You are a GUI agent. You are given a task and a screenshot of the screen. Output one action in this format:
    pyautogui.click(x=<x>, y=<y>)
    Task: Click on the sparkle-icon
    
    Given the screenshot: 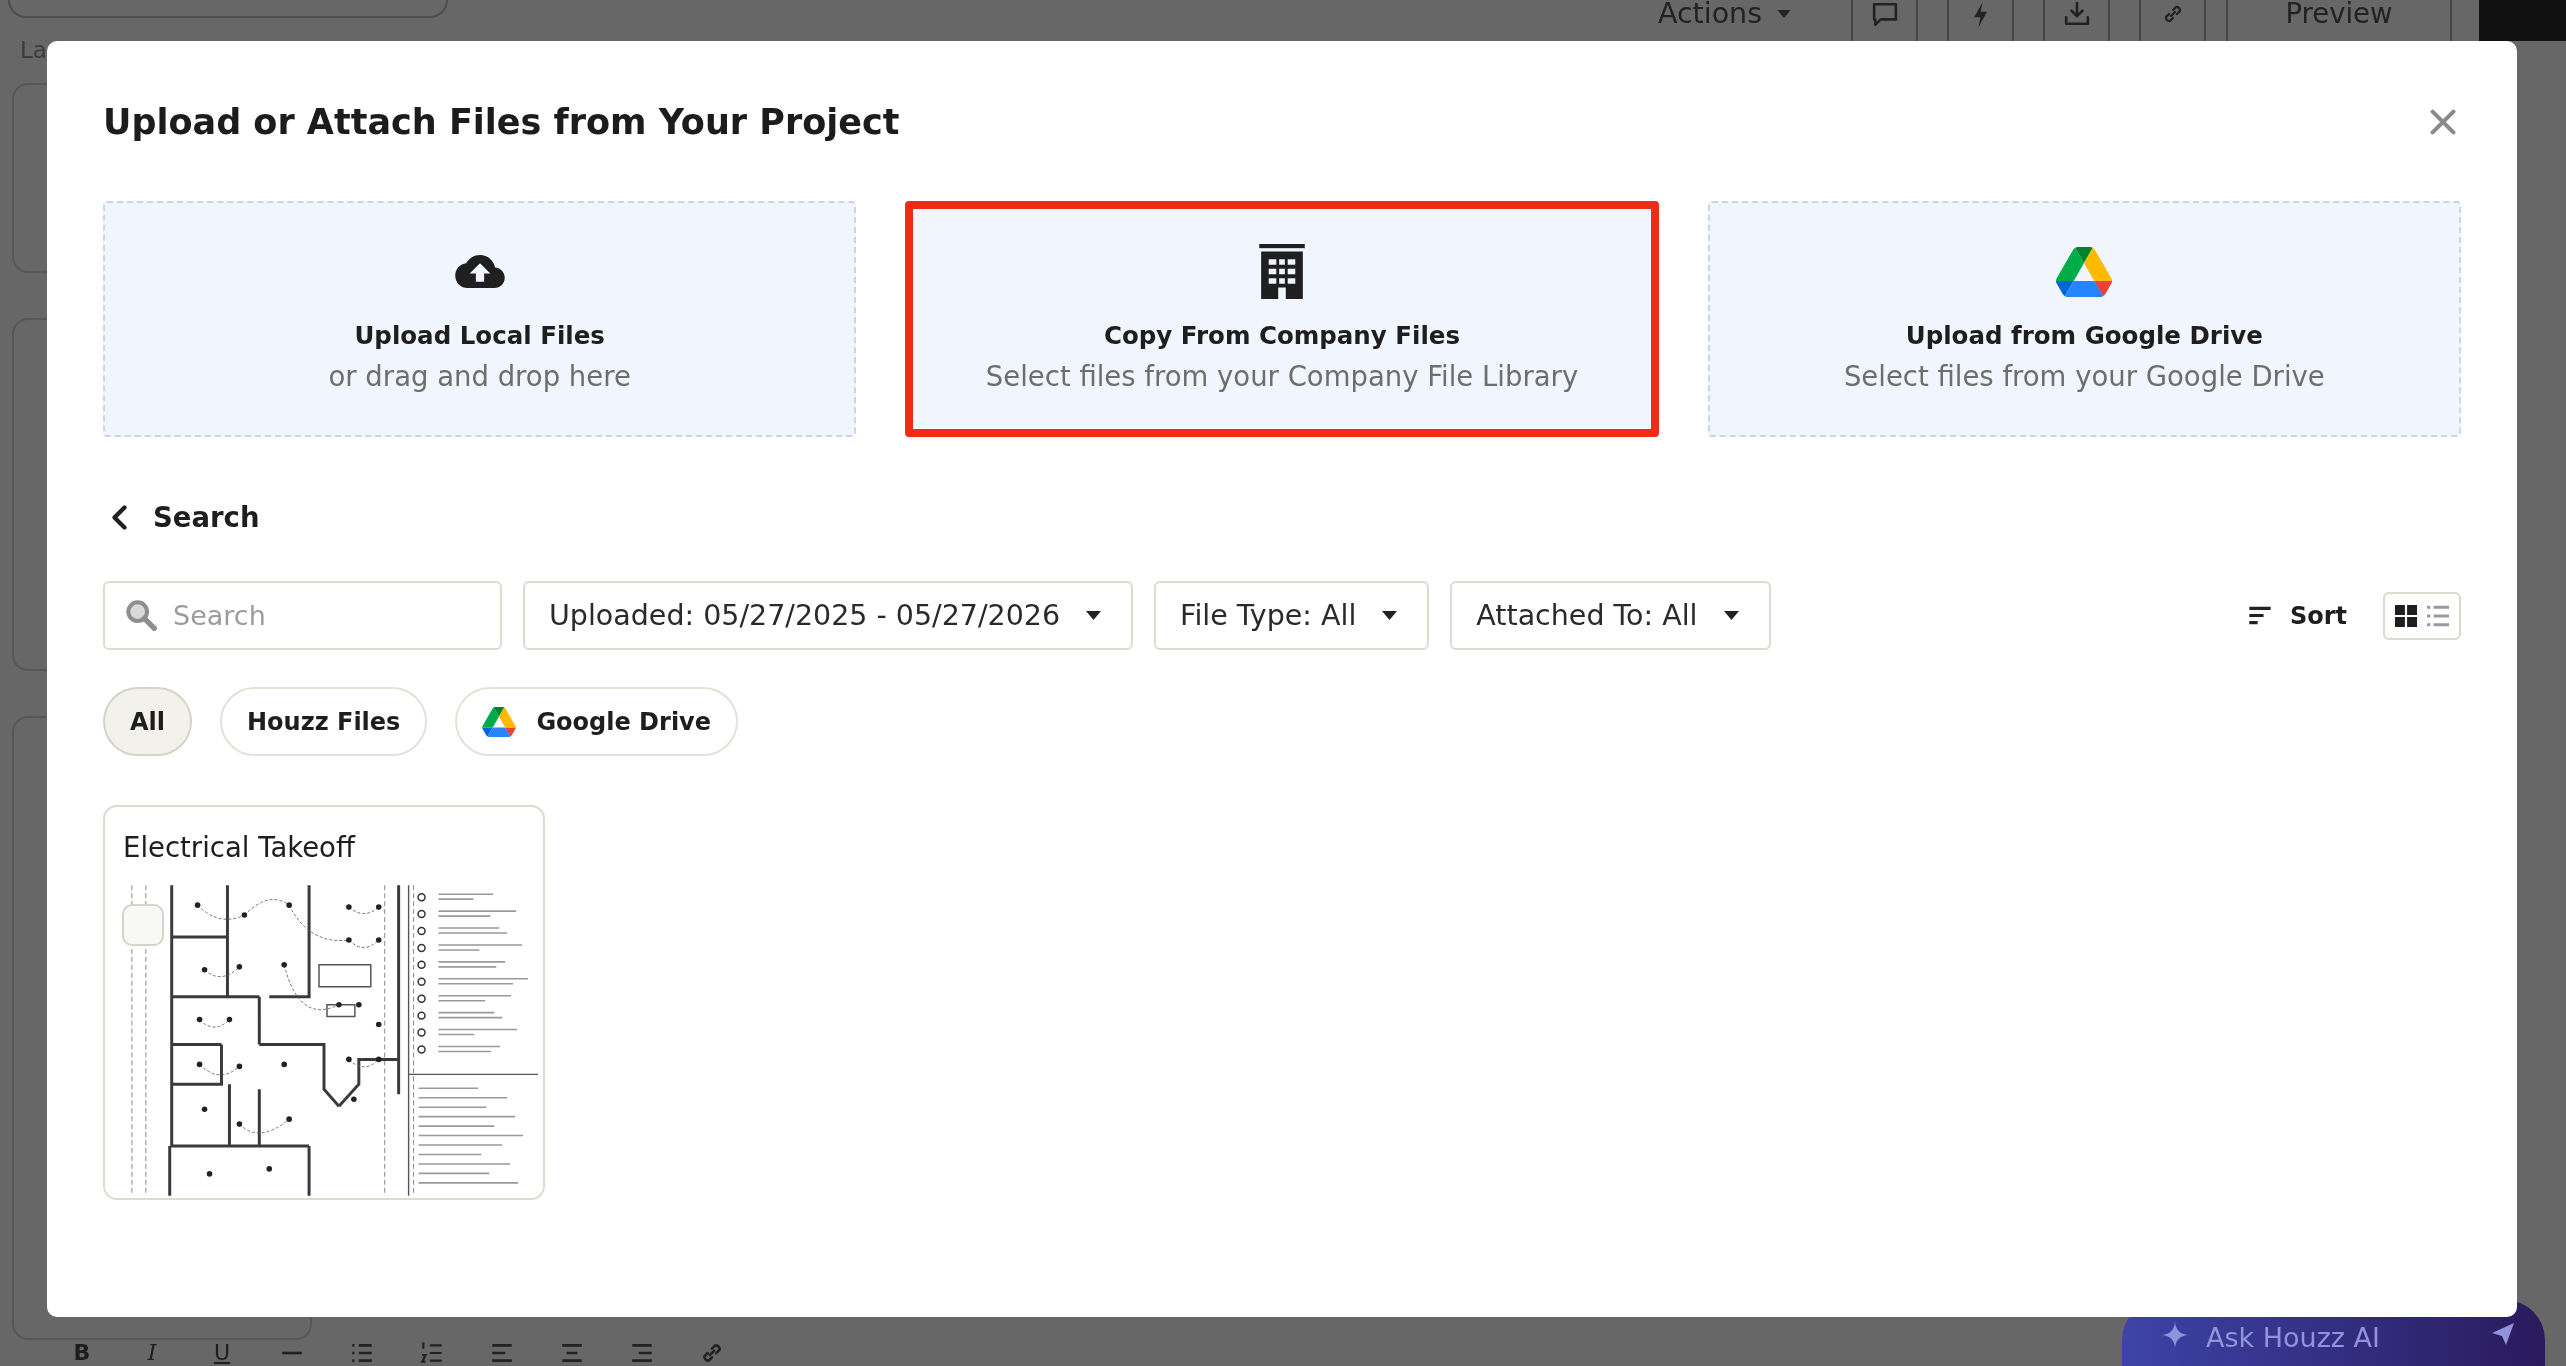 What is the action you would take?
    pyautogui.click(x=2175, y=1335)
    